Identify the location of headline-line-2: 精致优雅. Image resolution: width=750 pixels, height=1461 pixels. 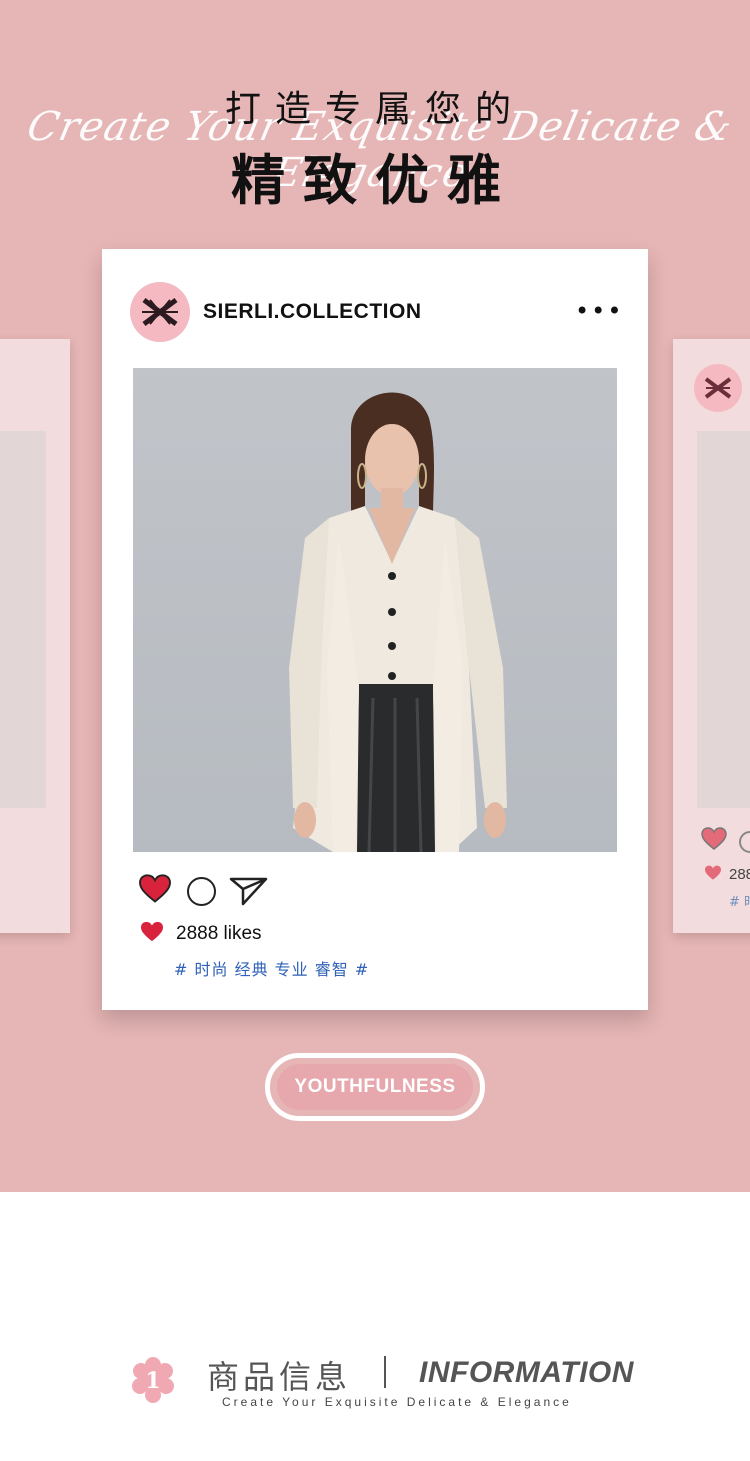
(375, 180).